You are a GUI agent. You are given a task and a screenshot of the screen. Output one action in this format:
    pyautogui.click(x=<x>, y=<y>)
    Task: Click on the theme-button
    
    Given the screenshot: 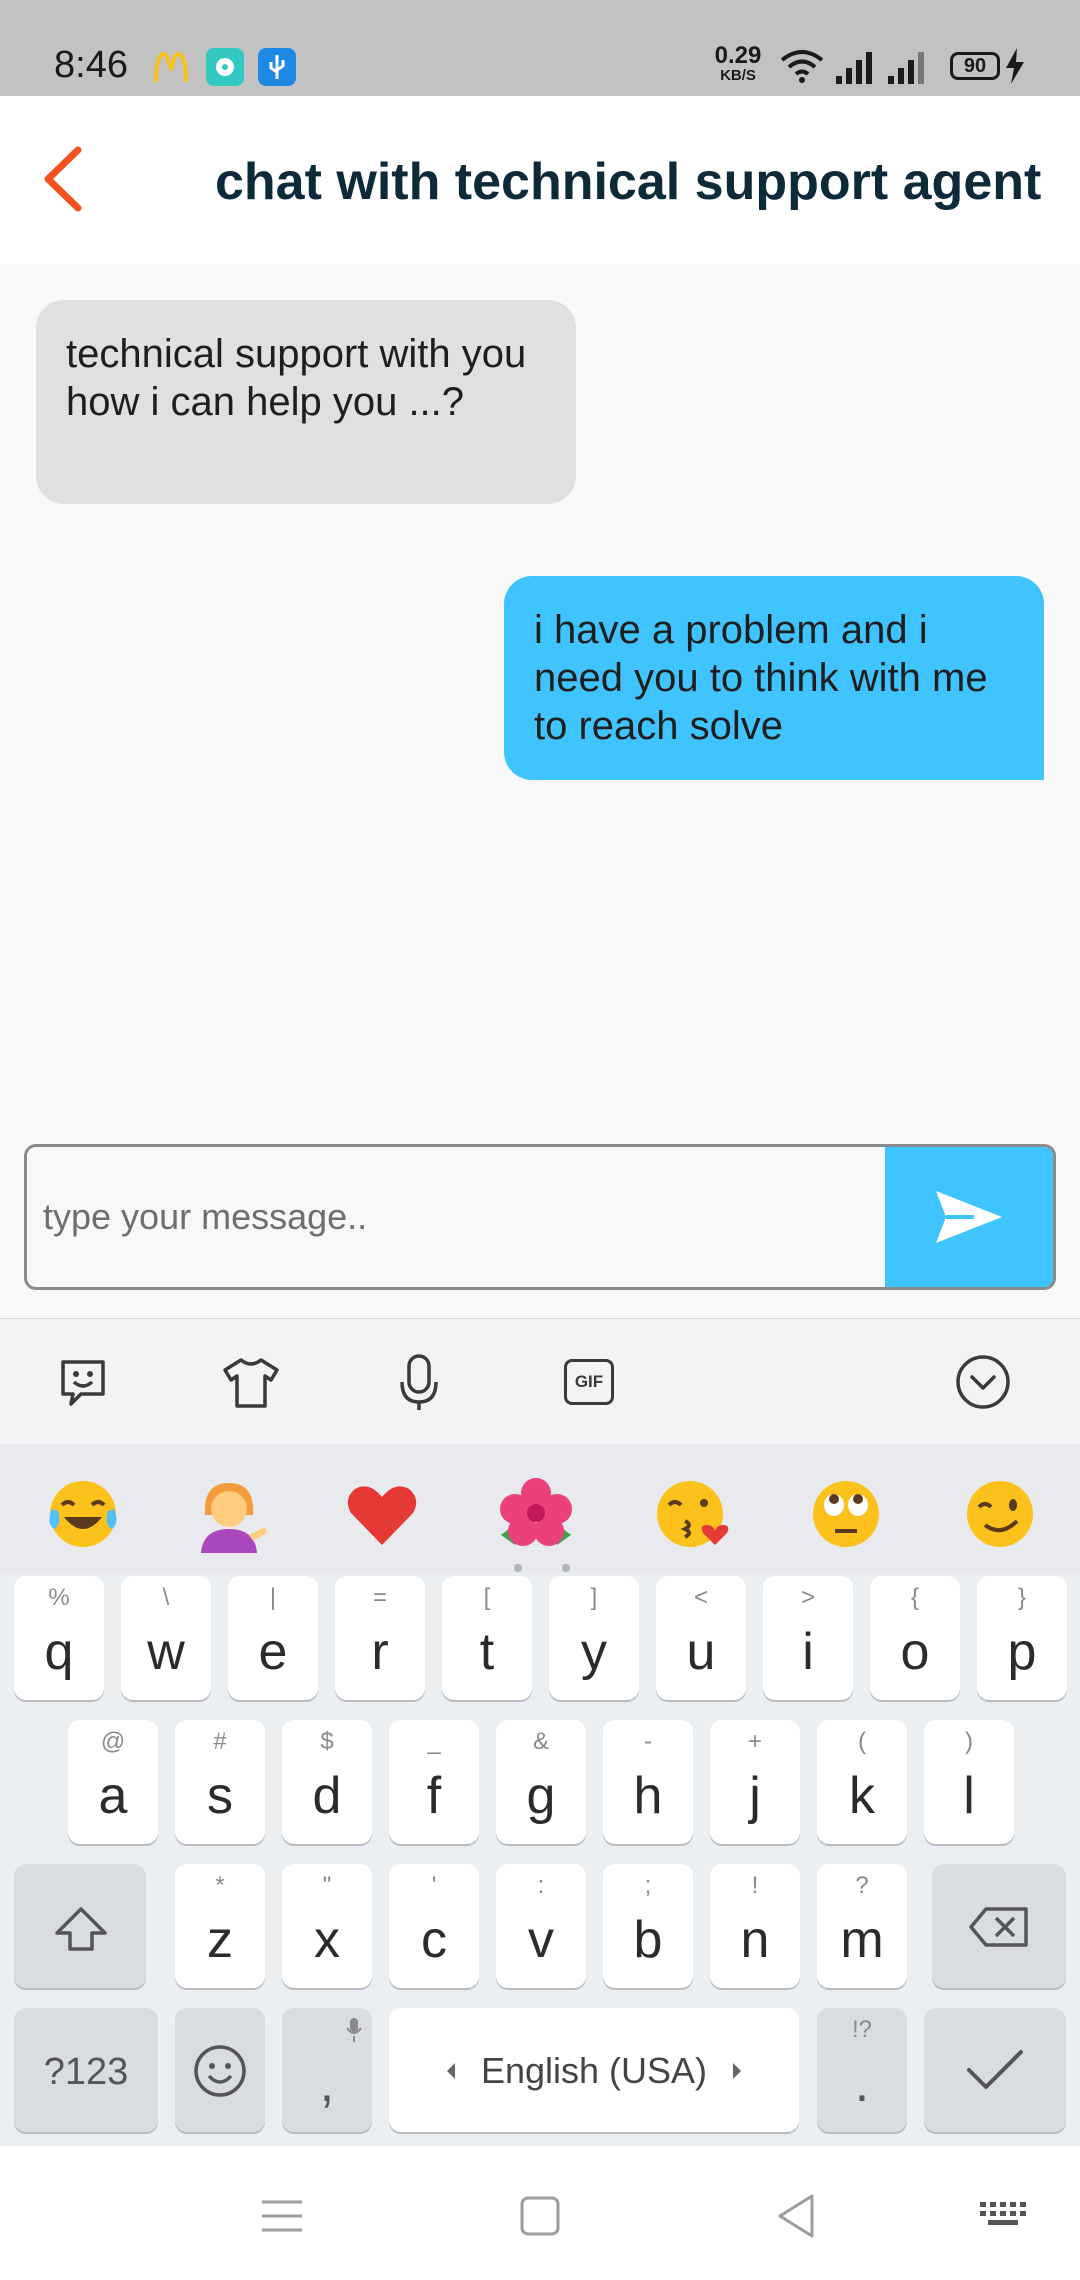 What is the action you would take?
    pyautogui.click(x=251, y=1382)
    